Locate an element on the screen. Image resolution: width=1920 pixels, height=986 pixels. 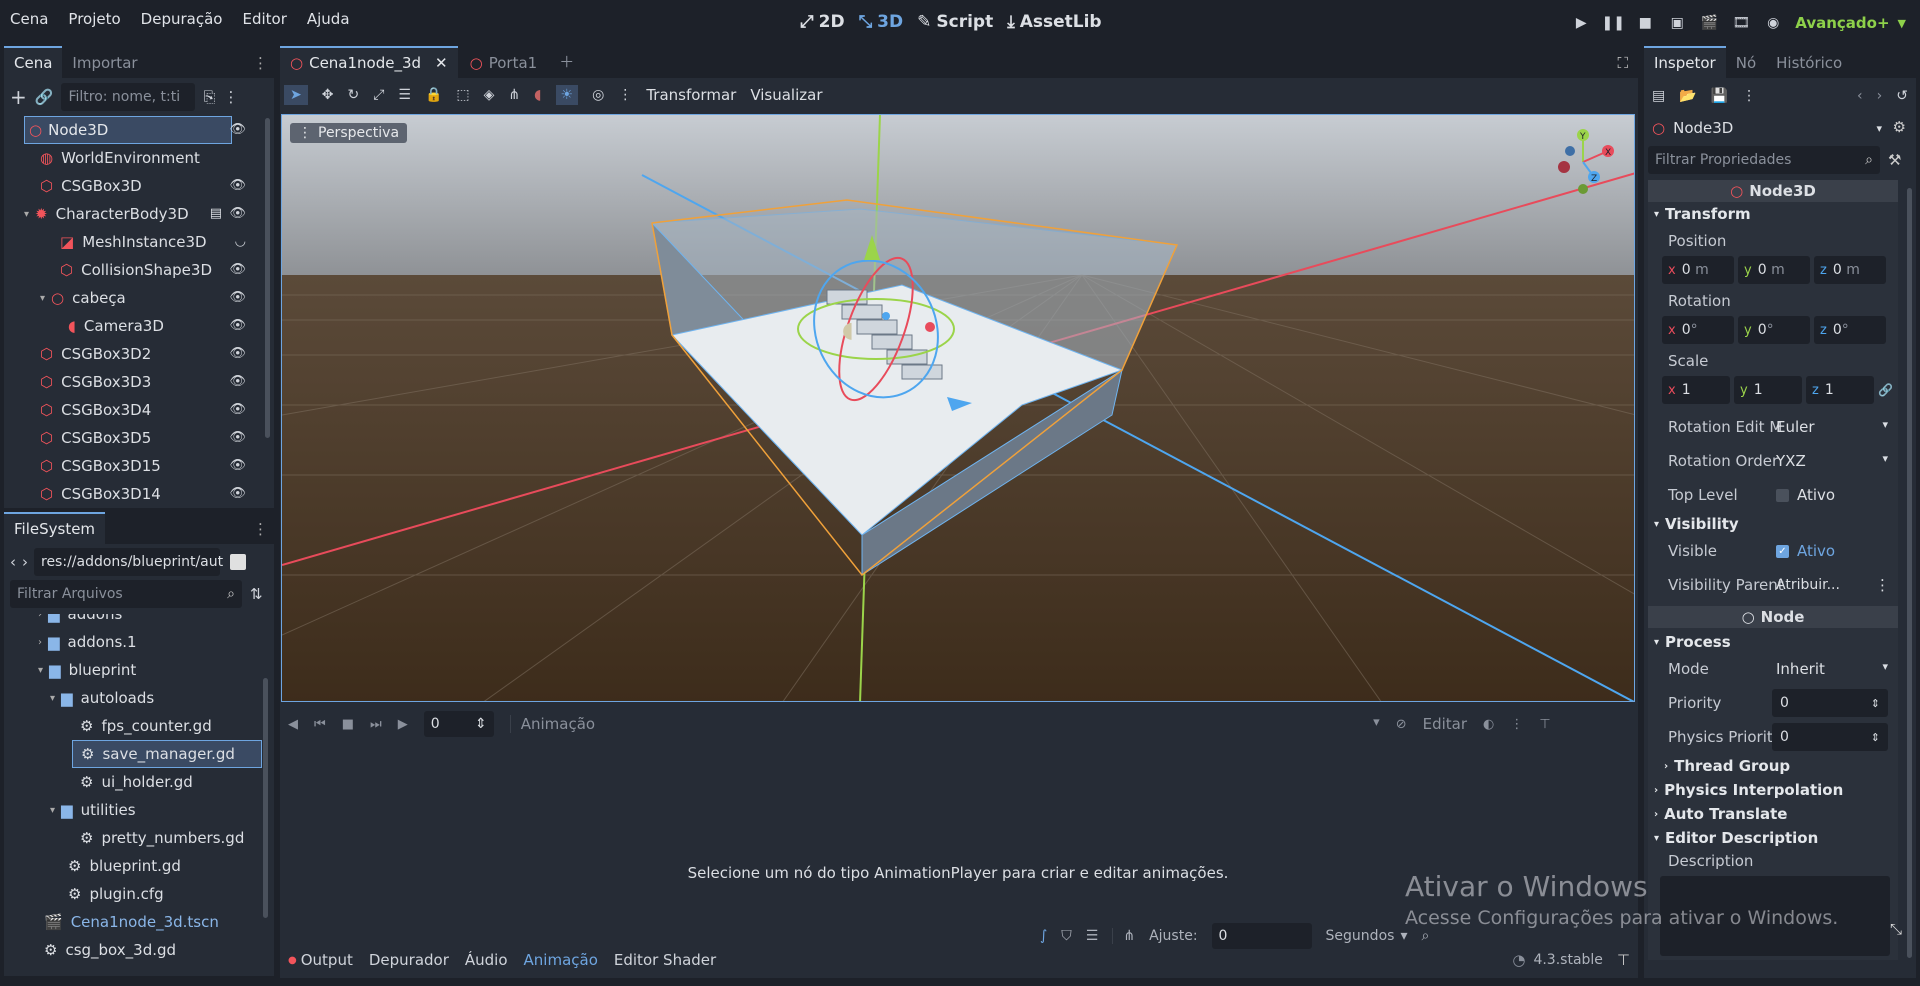
position-y: y0 m is located at coordinates (1774, 270).